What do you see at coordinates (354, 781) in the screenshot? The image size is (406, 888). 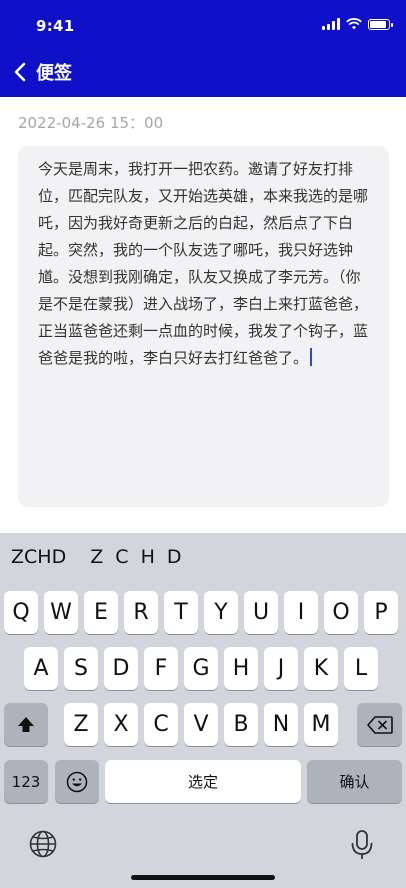 I see `return-key: 确认` at bounding box center [354, 781].